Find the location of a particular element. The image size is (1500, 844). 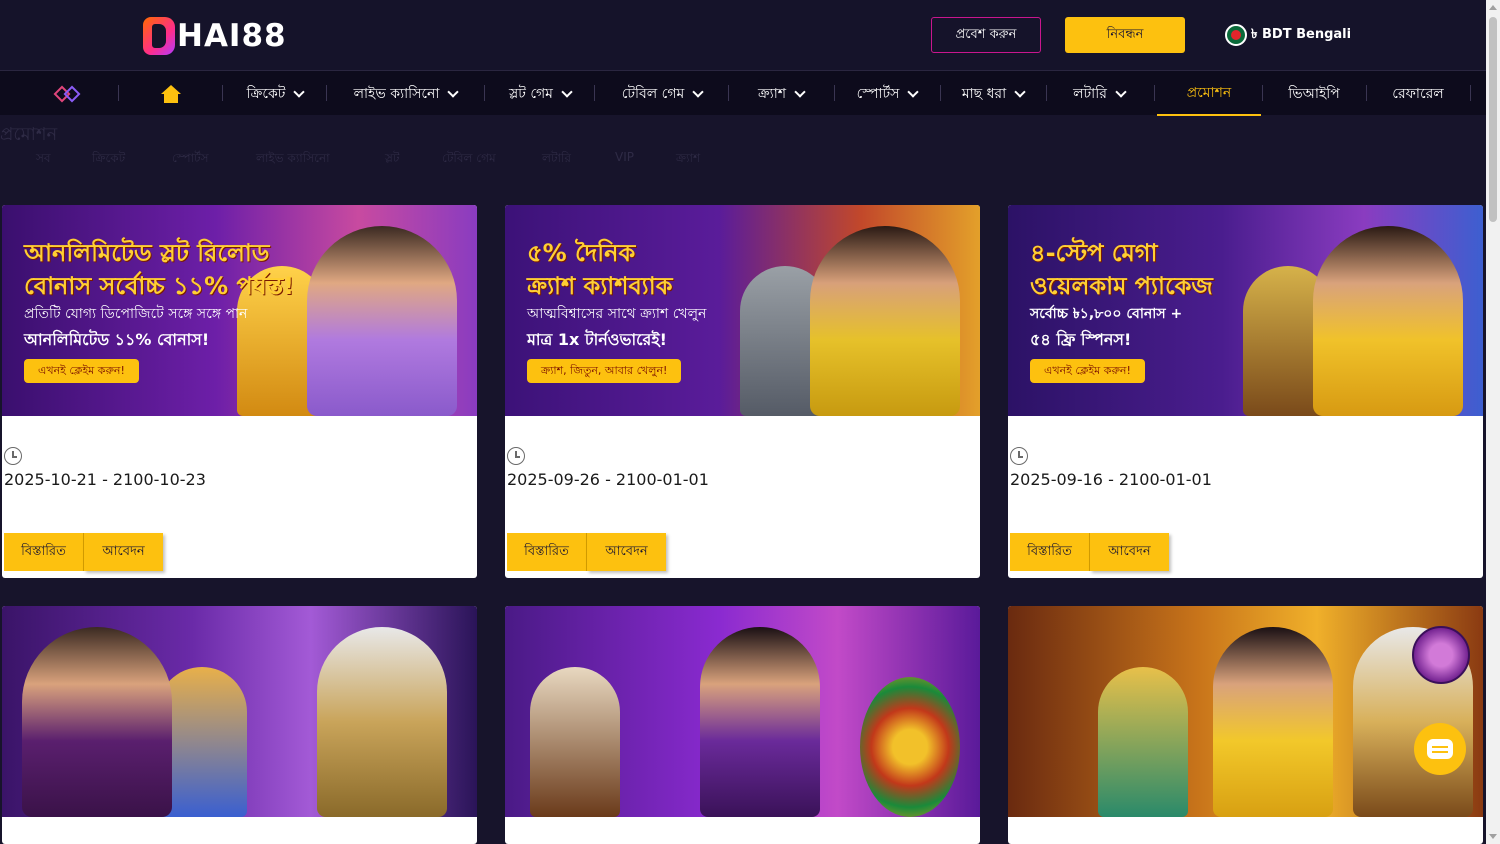

site-logo: HAI88 is located at coordinates (215, 36).